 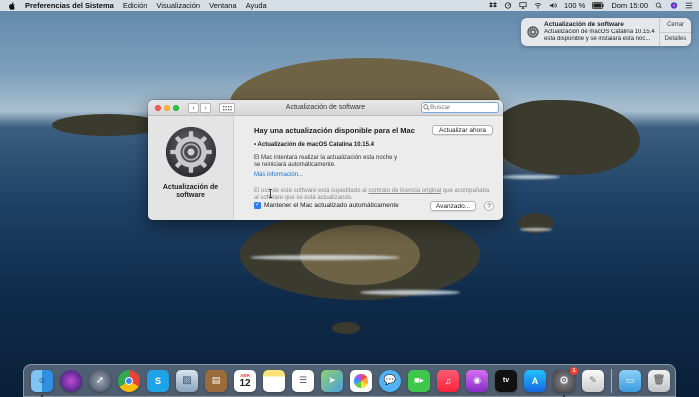 What do you see at coordinates (361, 380) in the screenshot?
I see `photos-icon` at bounding box center [361, 380].